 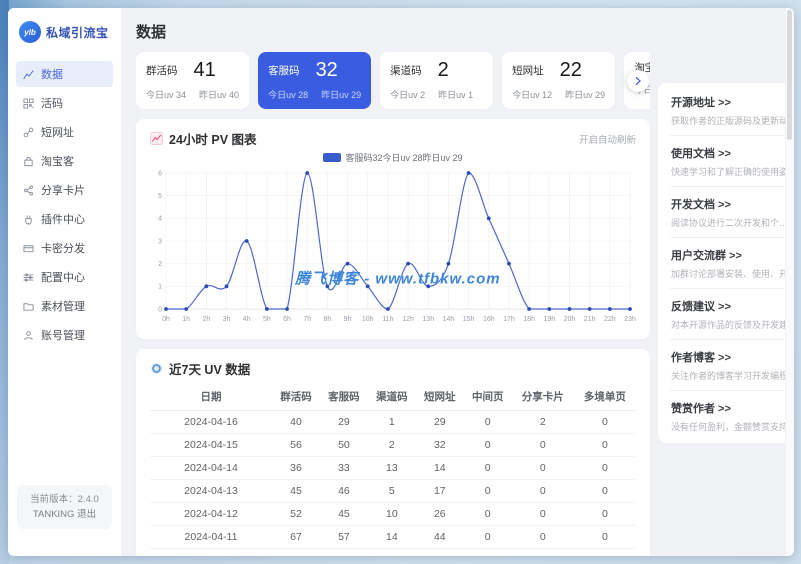 What do you see at coordinates (570, 70) in the screenshot?
I see `stat-card-value: 22` at bounding box center [570, 70].